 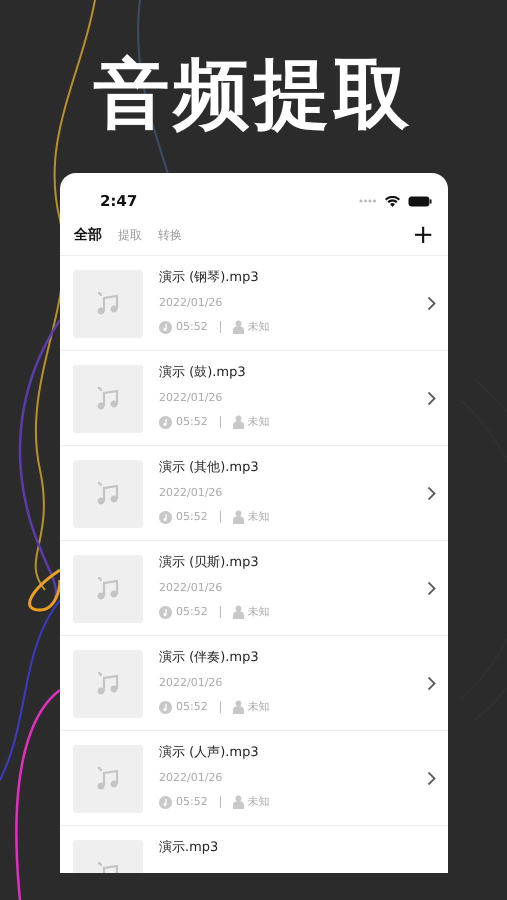 I want to click on status-time: 2:47, so click(x=119, y=201).